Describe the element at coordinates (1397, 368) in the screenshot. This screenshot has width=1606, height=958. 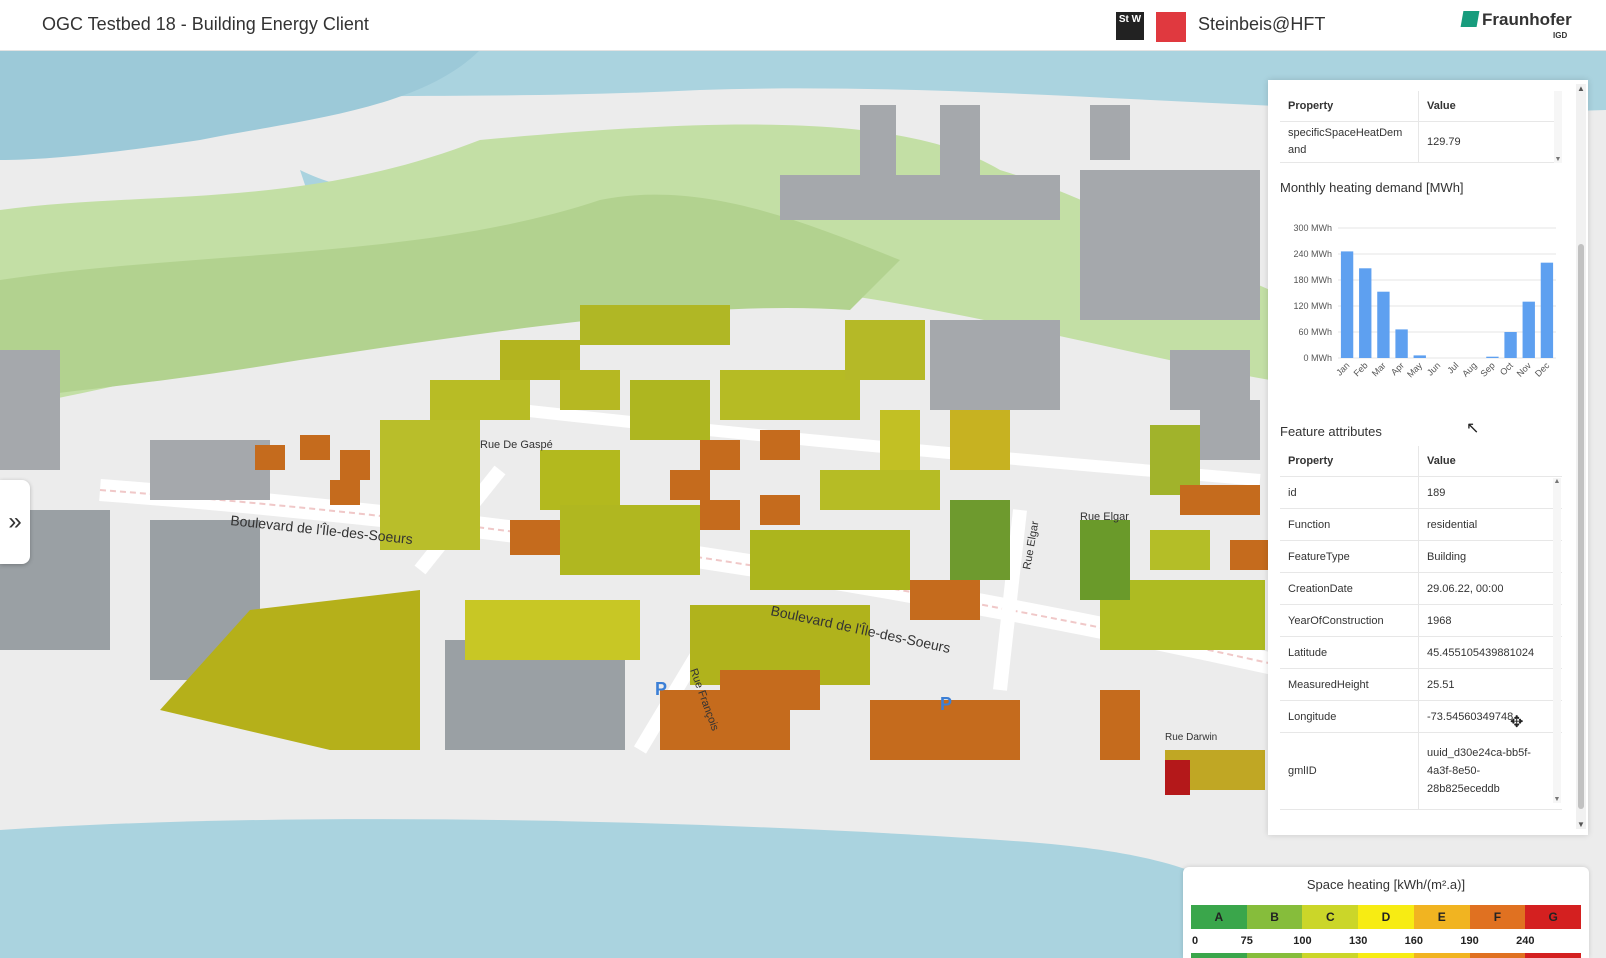
I see `x-tick-label: Apr` at that location.